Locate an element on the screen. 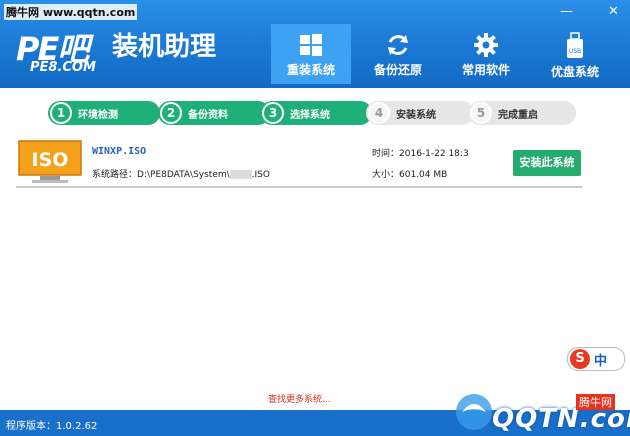 The image size is (630, 436). usb-icon: USB is located at coordinates (575, 45).